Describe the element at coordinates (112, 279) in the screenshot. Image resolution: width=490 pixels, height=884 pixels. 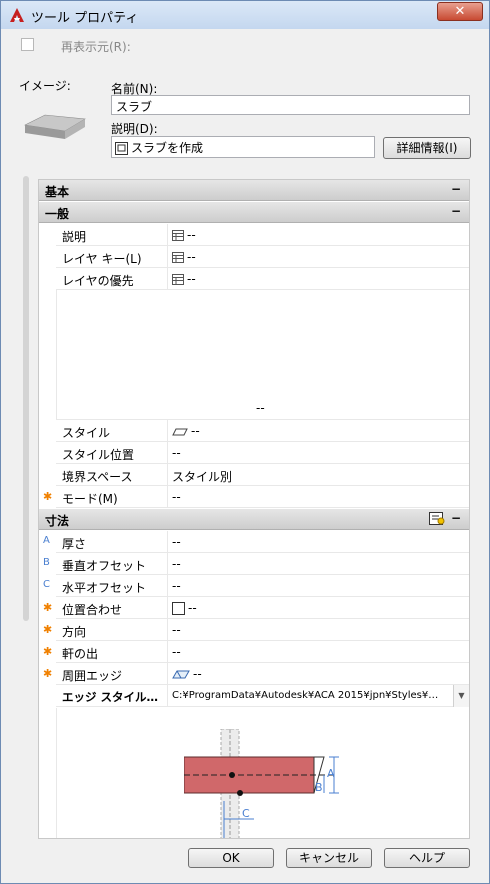
I see `property-name: レイヤの優先` at that location.